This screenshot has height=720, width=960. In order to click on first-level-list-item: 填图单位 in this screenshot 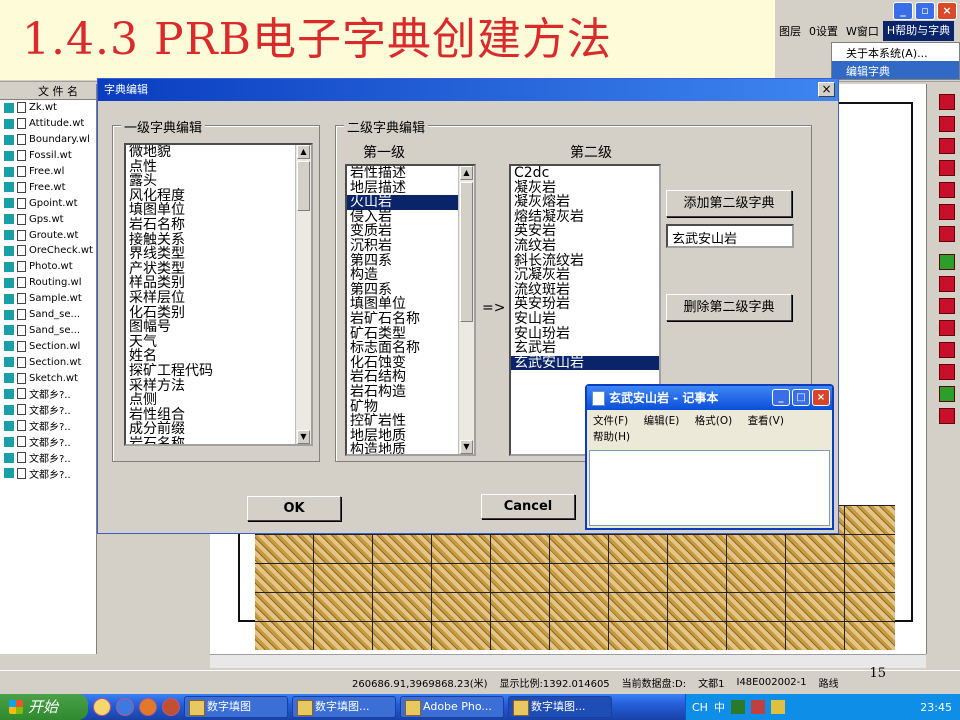, I will do `click(410, 304)`.